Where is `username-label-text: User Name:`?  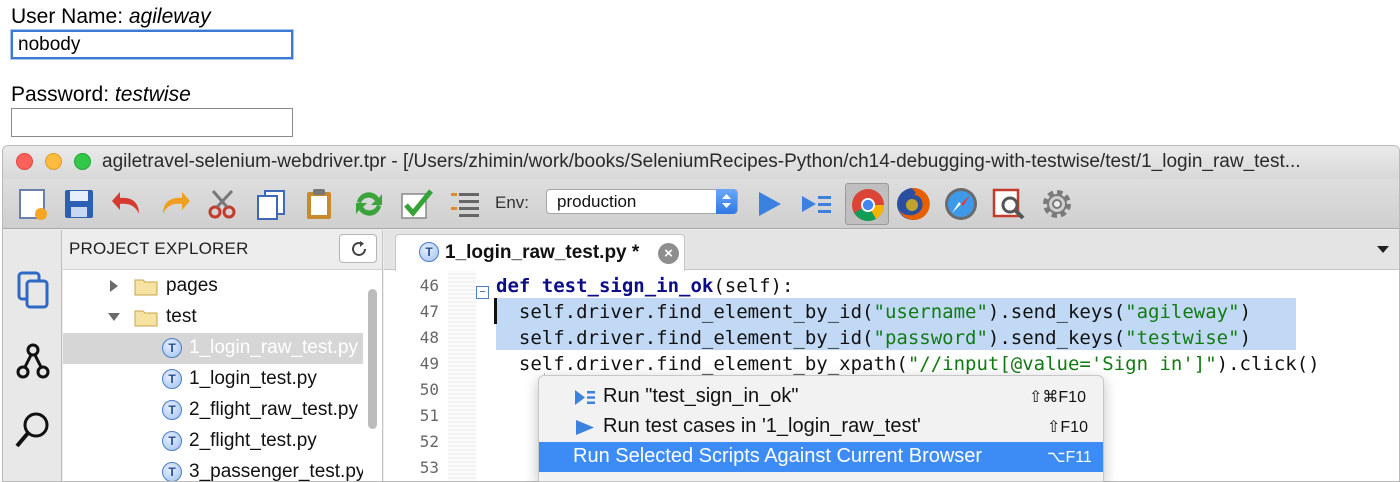
username-label-text: User Name: is located at coordinates (67, 16).